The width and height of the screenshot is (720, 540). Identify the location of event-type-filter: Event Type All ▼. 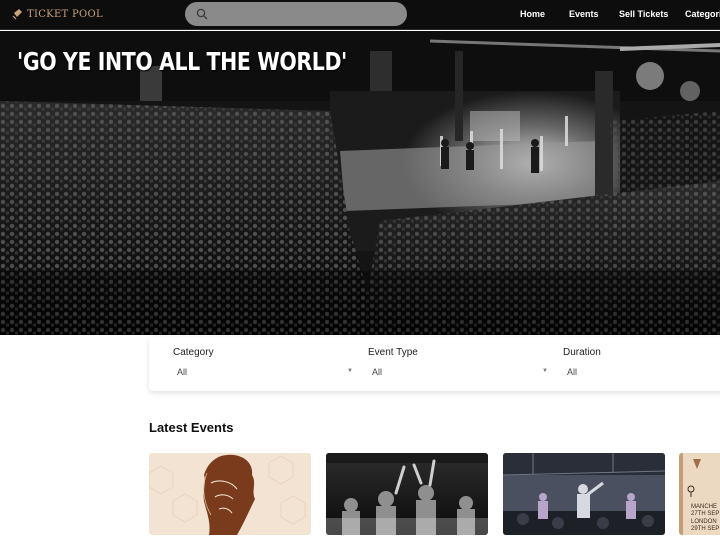
(446, 364).